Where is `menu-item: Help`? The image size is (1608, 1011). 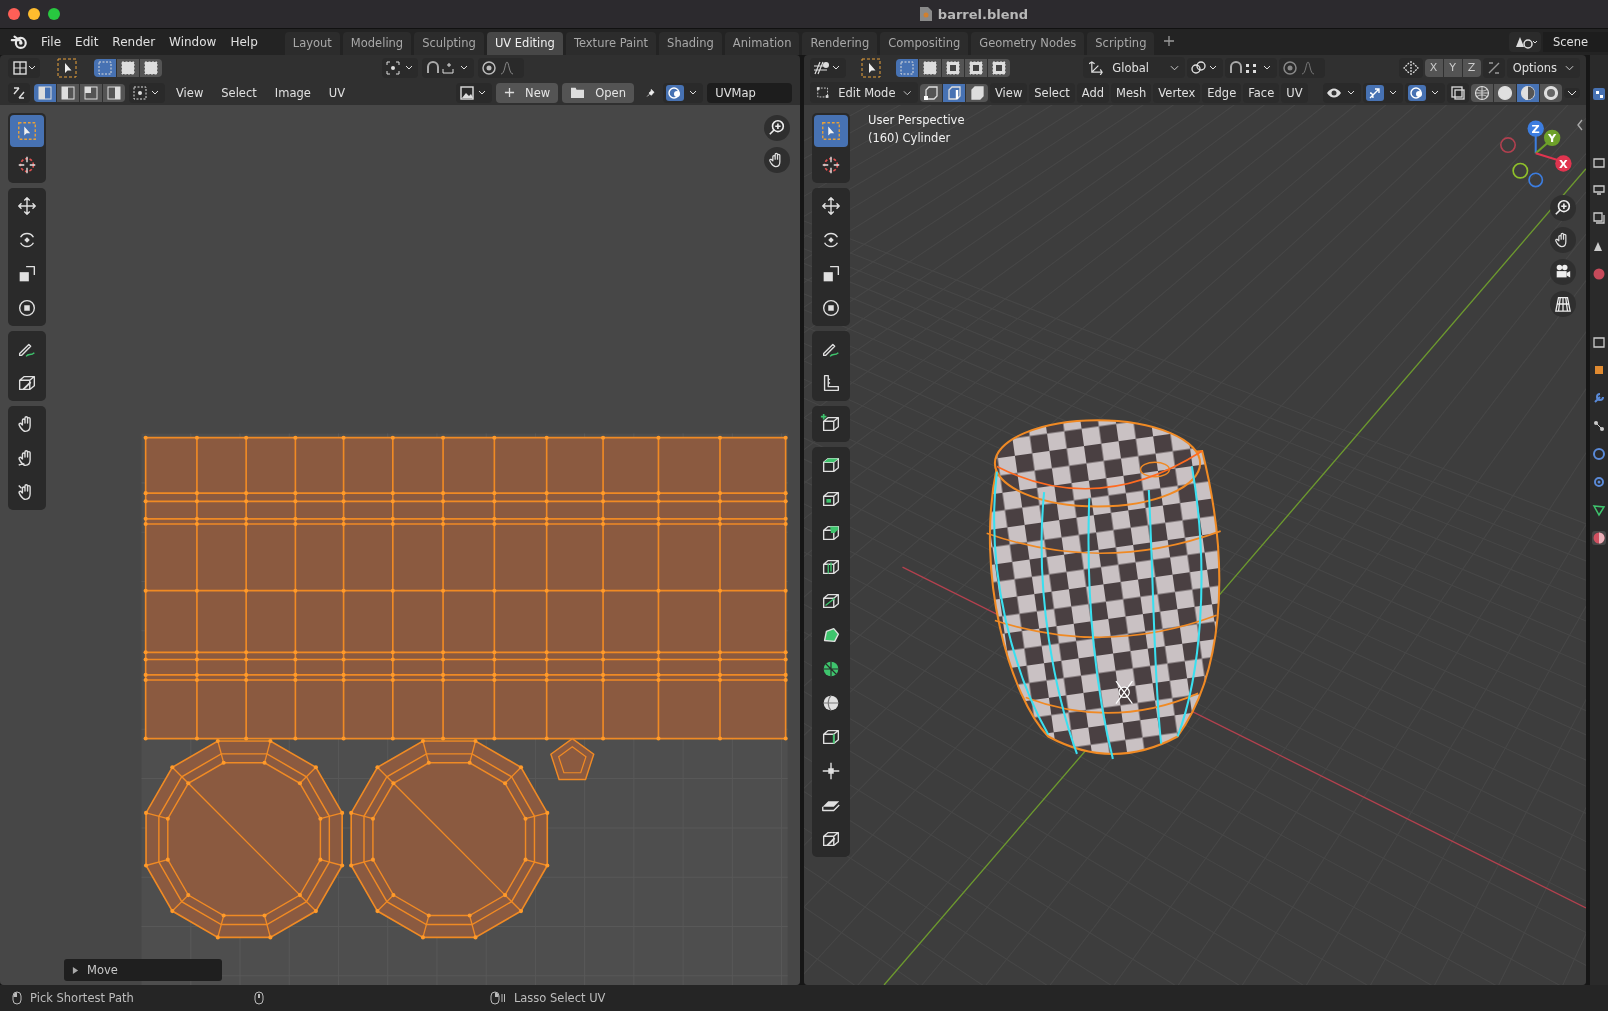
menu-item: Help is located at coordinates (244, 42).